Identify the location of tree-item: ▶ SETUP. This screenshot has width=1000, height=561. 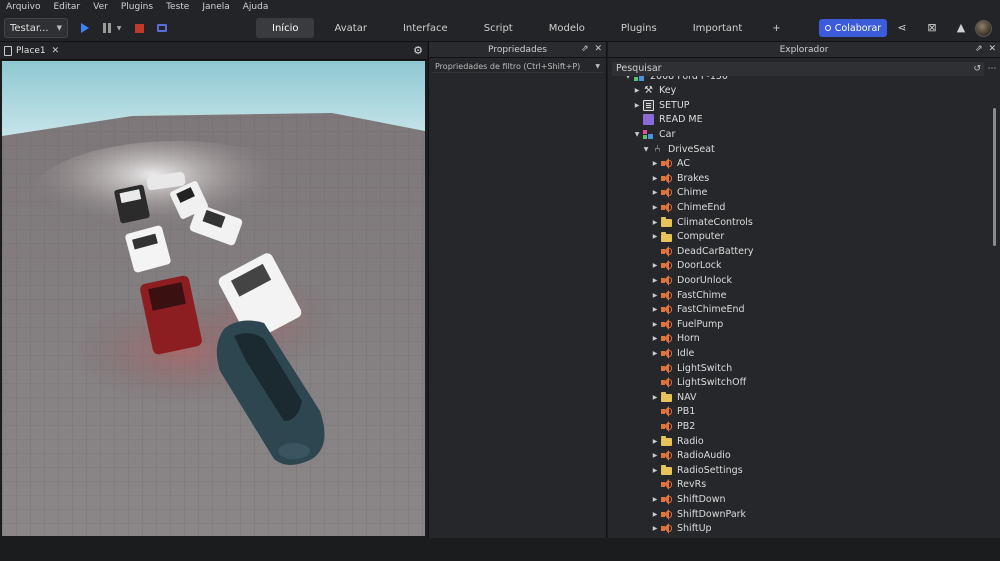
(661, 105).